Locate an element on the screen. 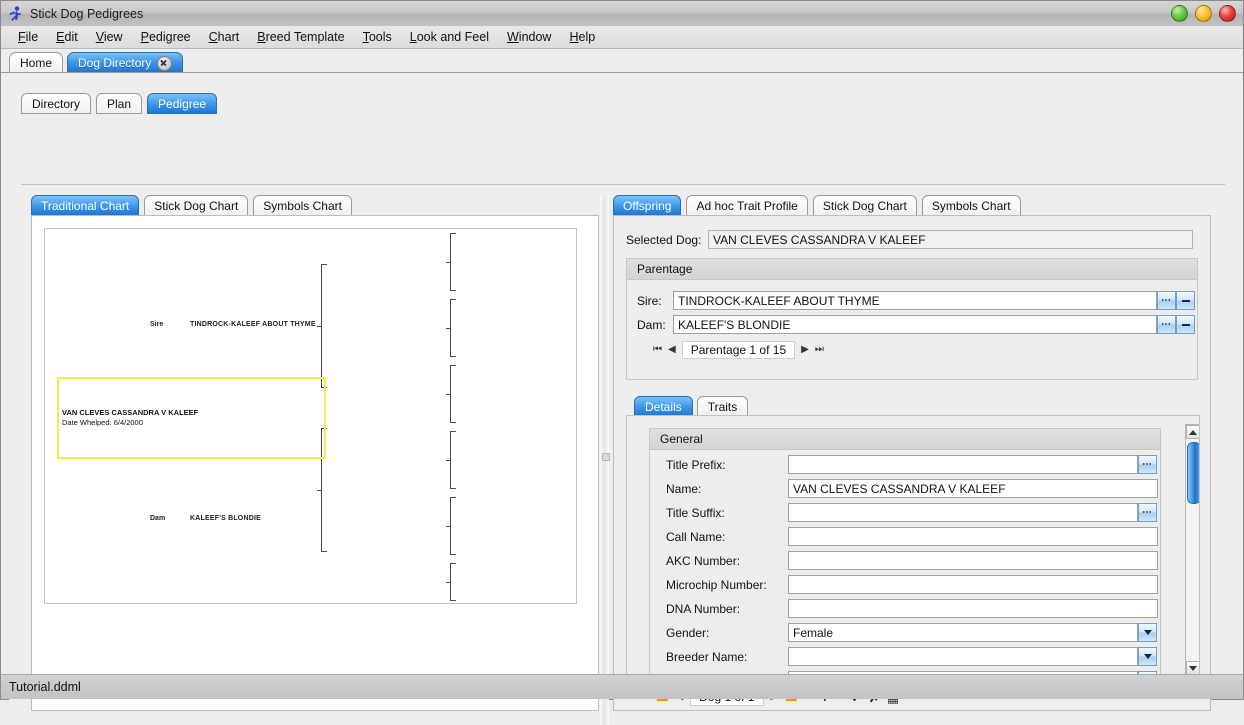 Image resolution: width=1244 pixels, height=725 pixels. field-row-microchip-number: Microchip Number: is located at coordinates (912, 584).